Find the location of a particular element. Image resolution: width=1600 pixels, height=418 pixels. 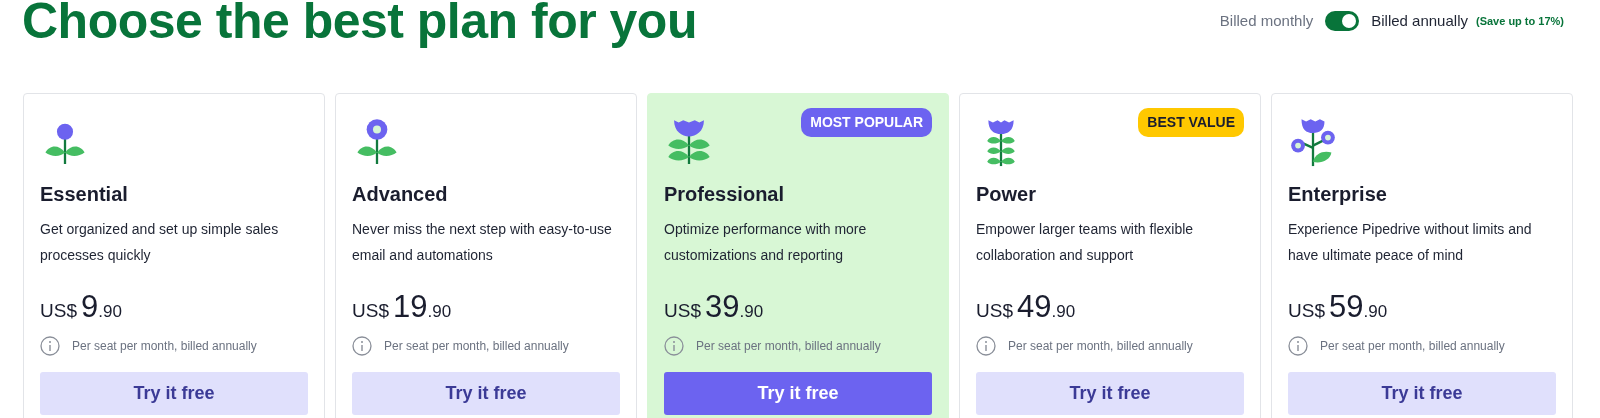

plan-name: Power is located at coordinates (1007, 194).